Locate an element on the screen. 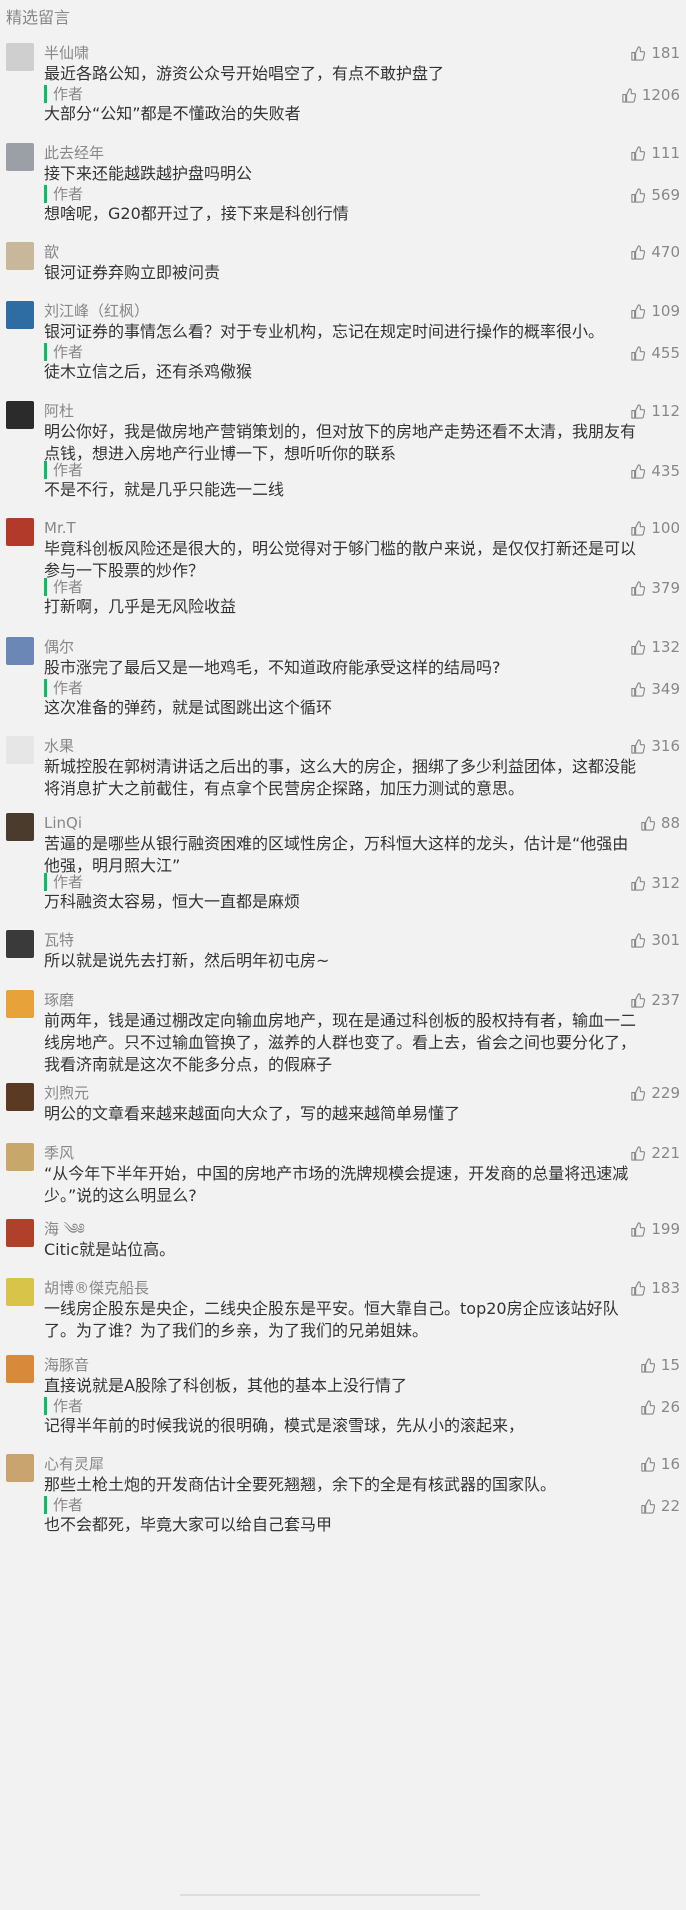  nickname: 歆 is located at coordinates (52, 252).